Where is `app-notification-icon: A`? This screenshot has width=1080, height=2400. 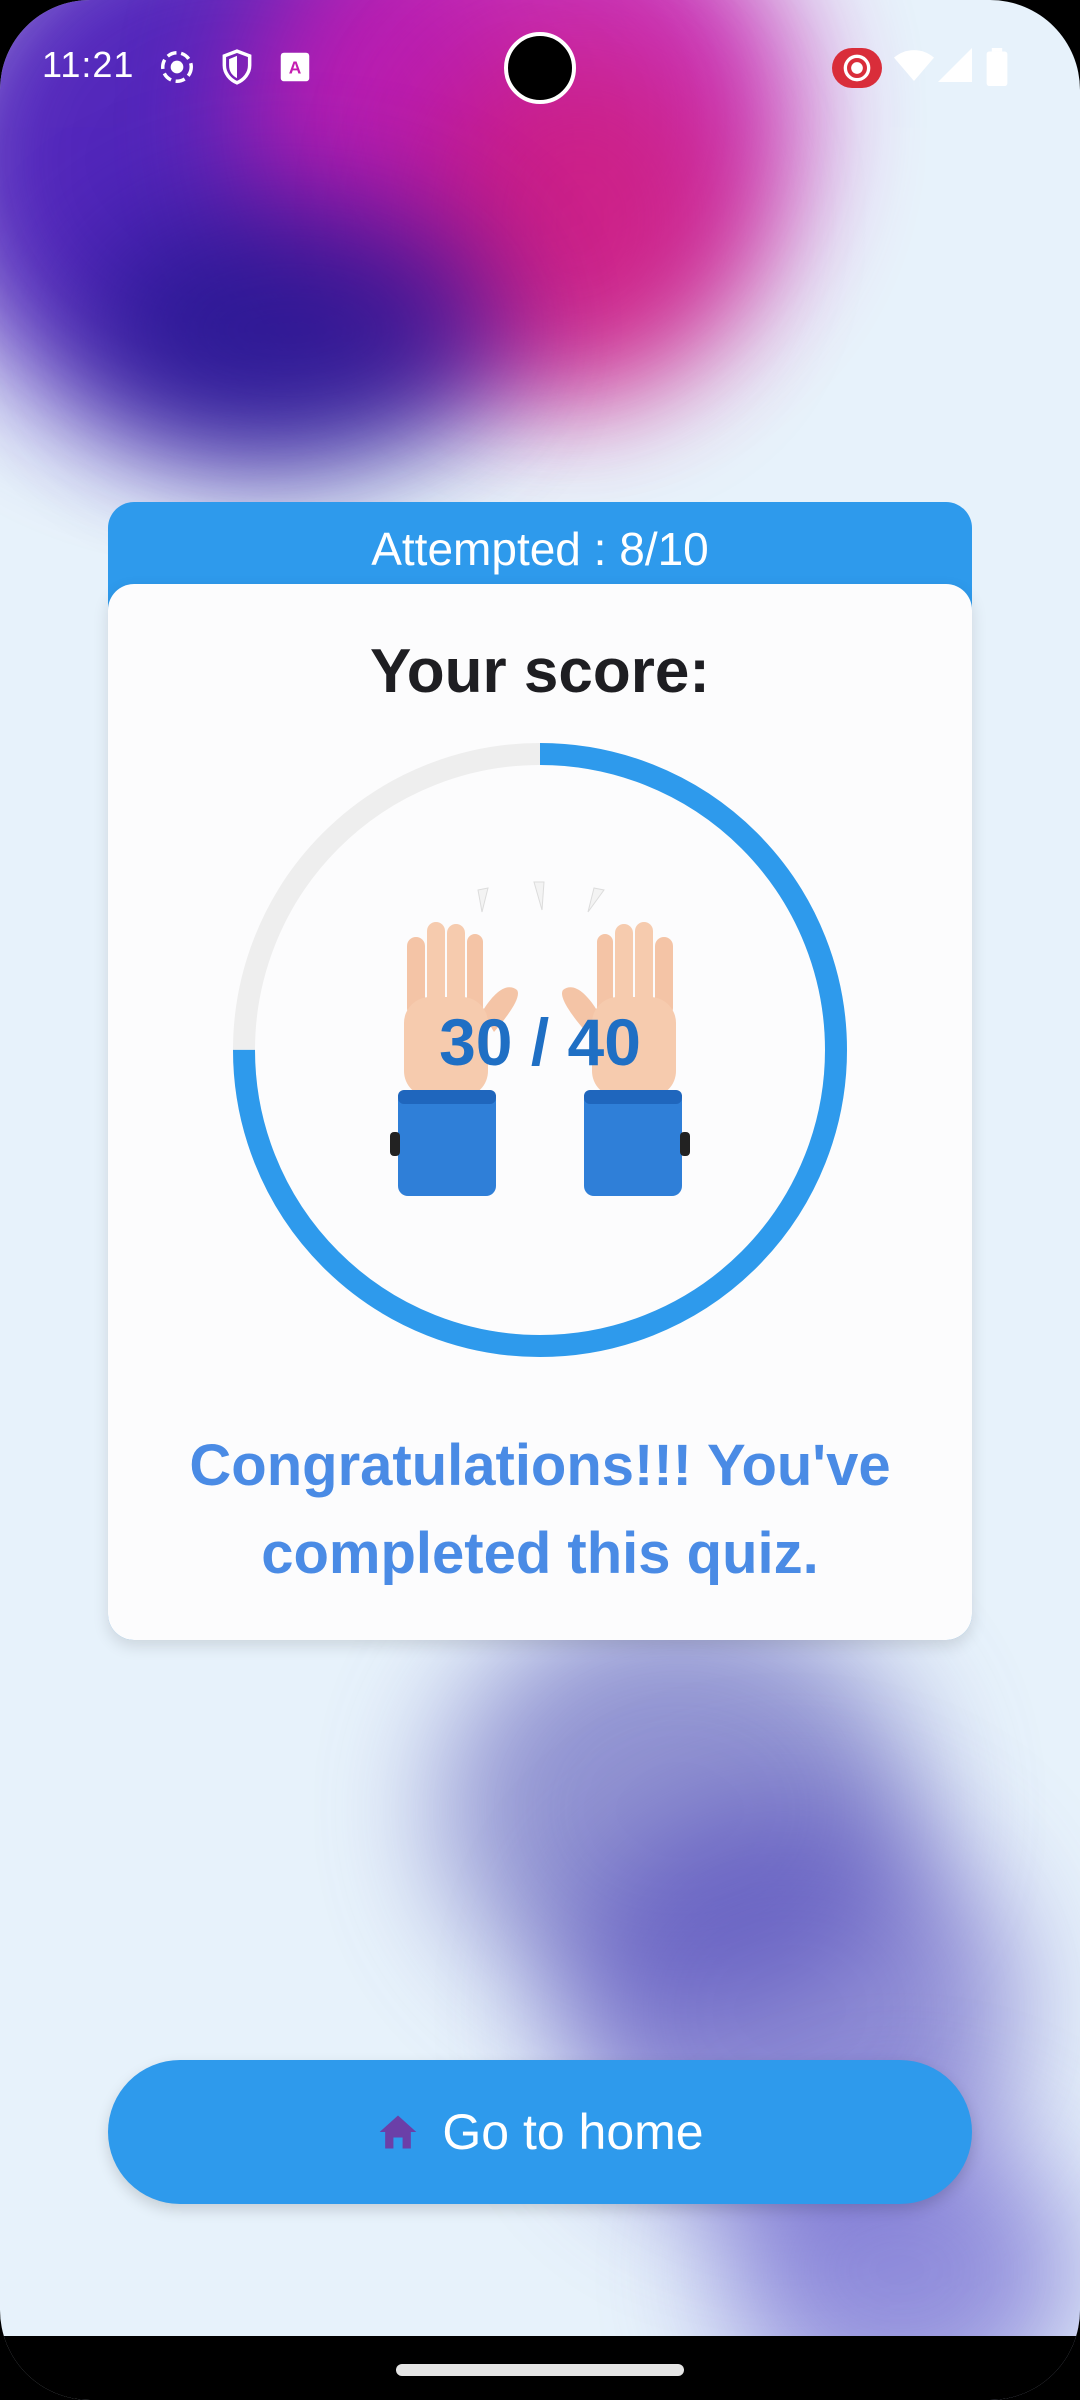 app-notification-icon: A is located at coordinates (295, 67).